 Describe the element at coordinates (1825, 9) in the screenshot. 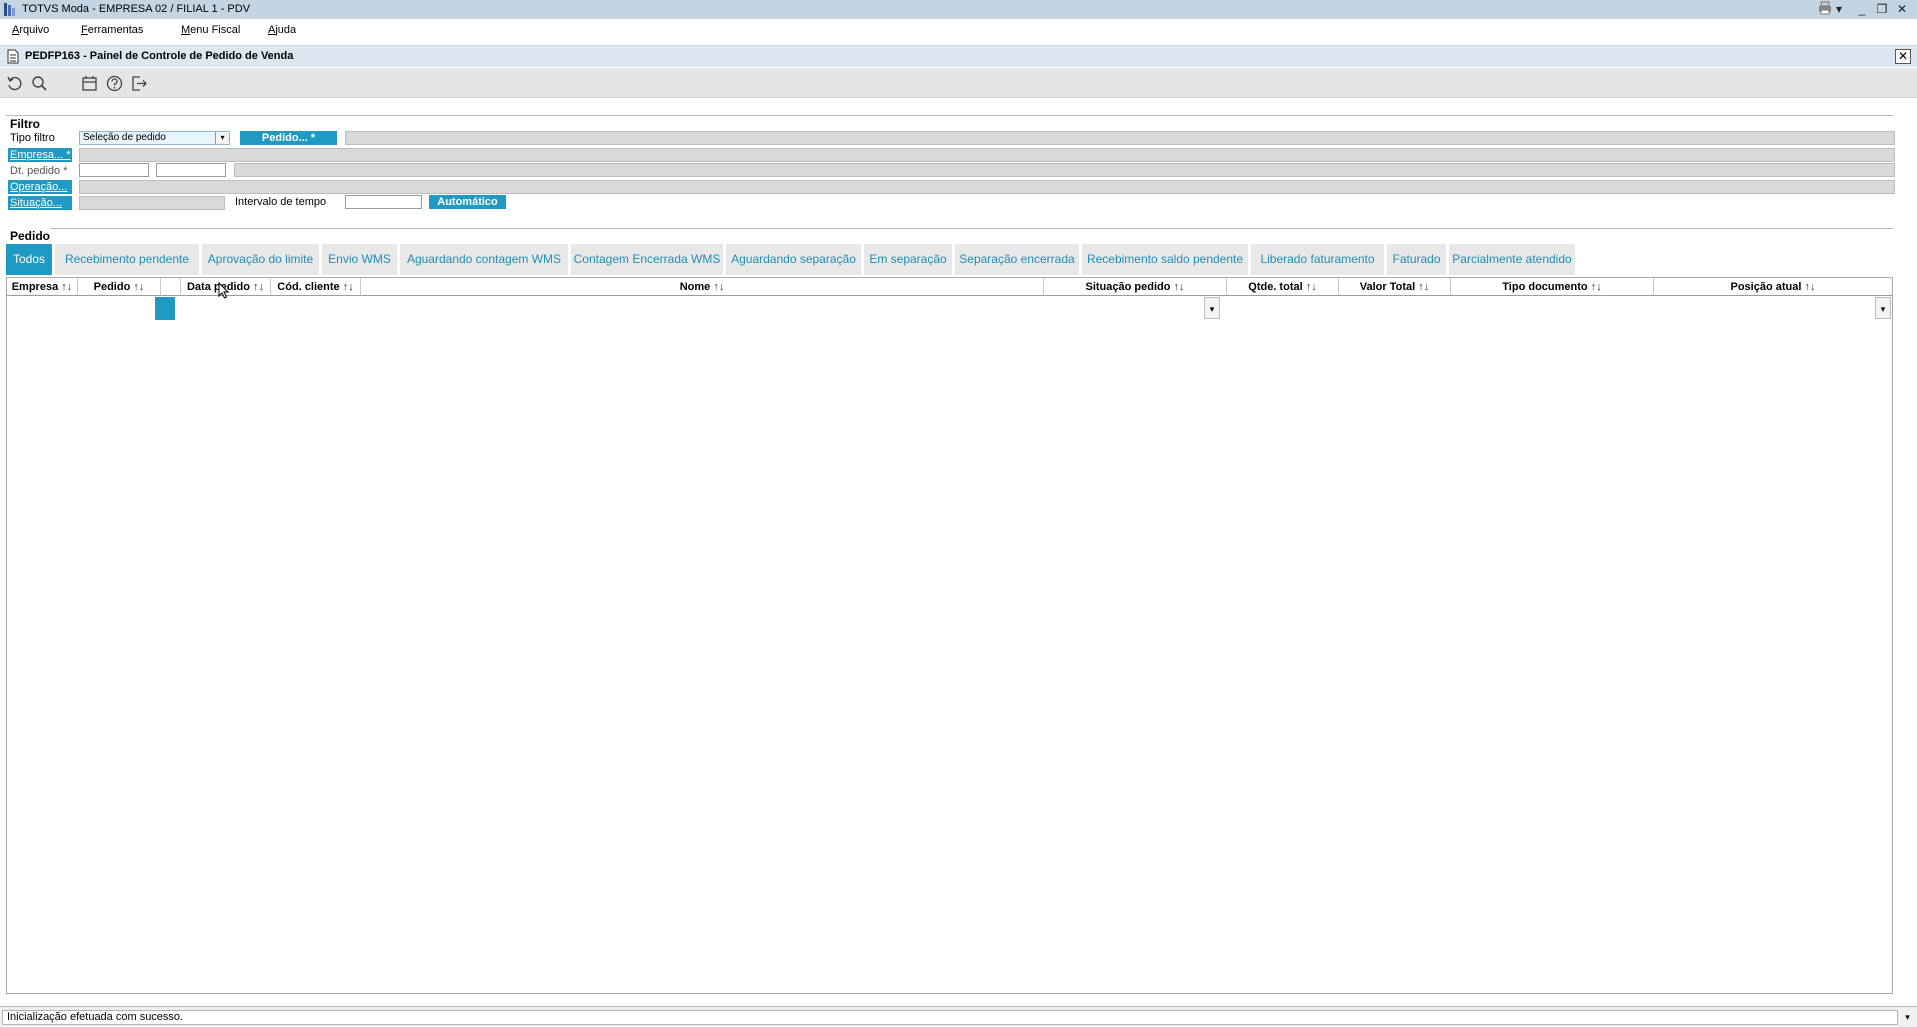

I see `printer-icon` at that location.